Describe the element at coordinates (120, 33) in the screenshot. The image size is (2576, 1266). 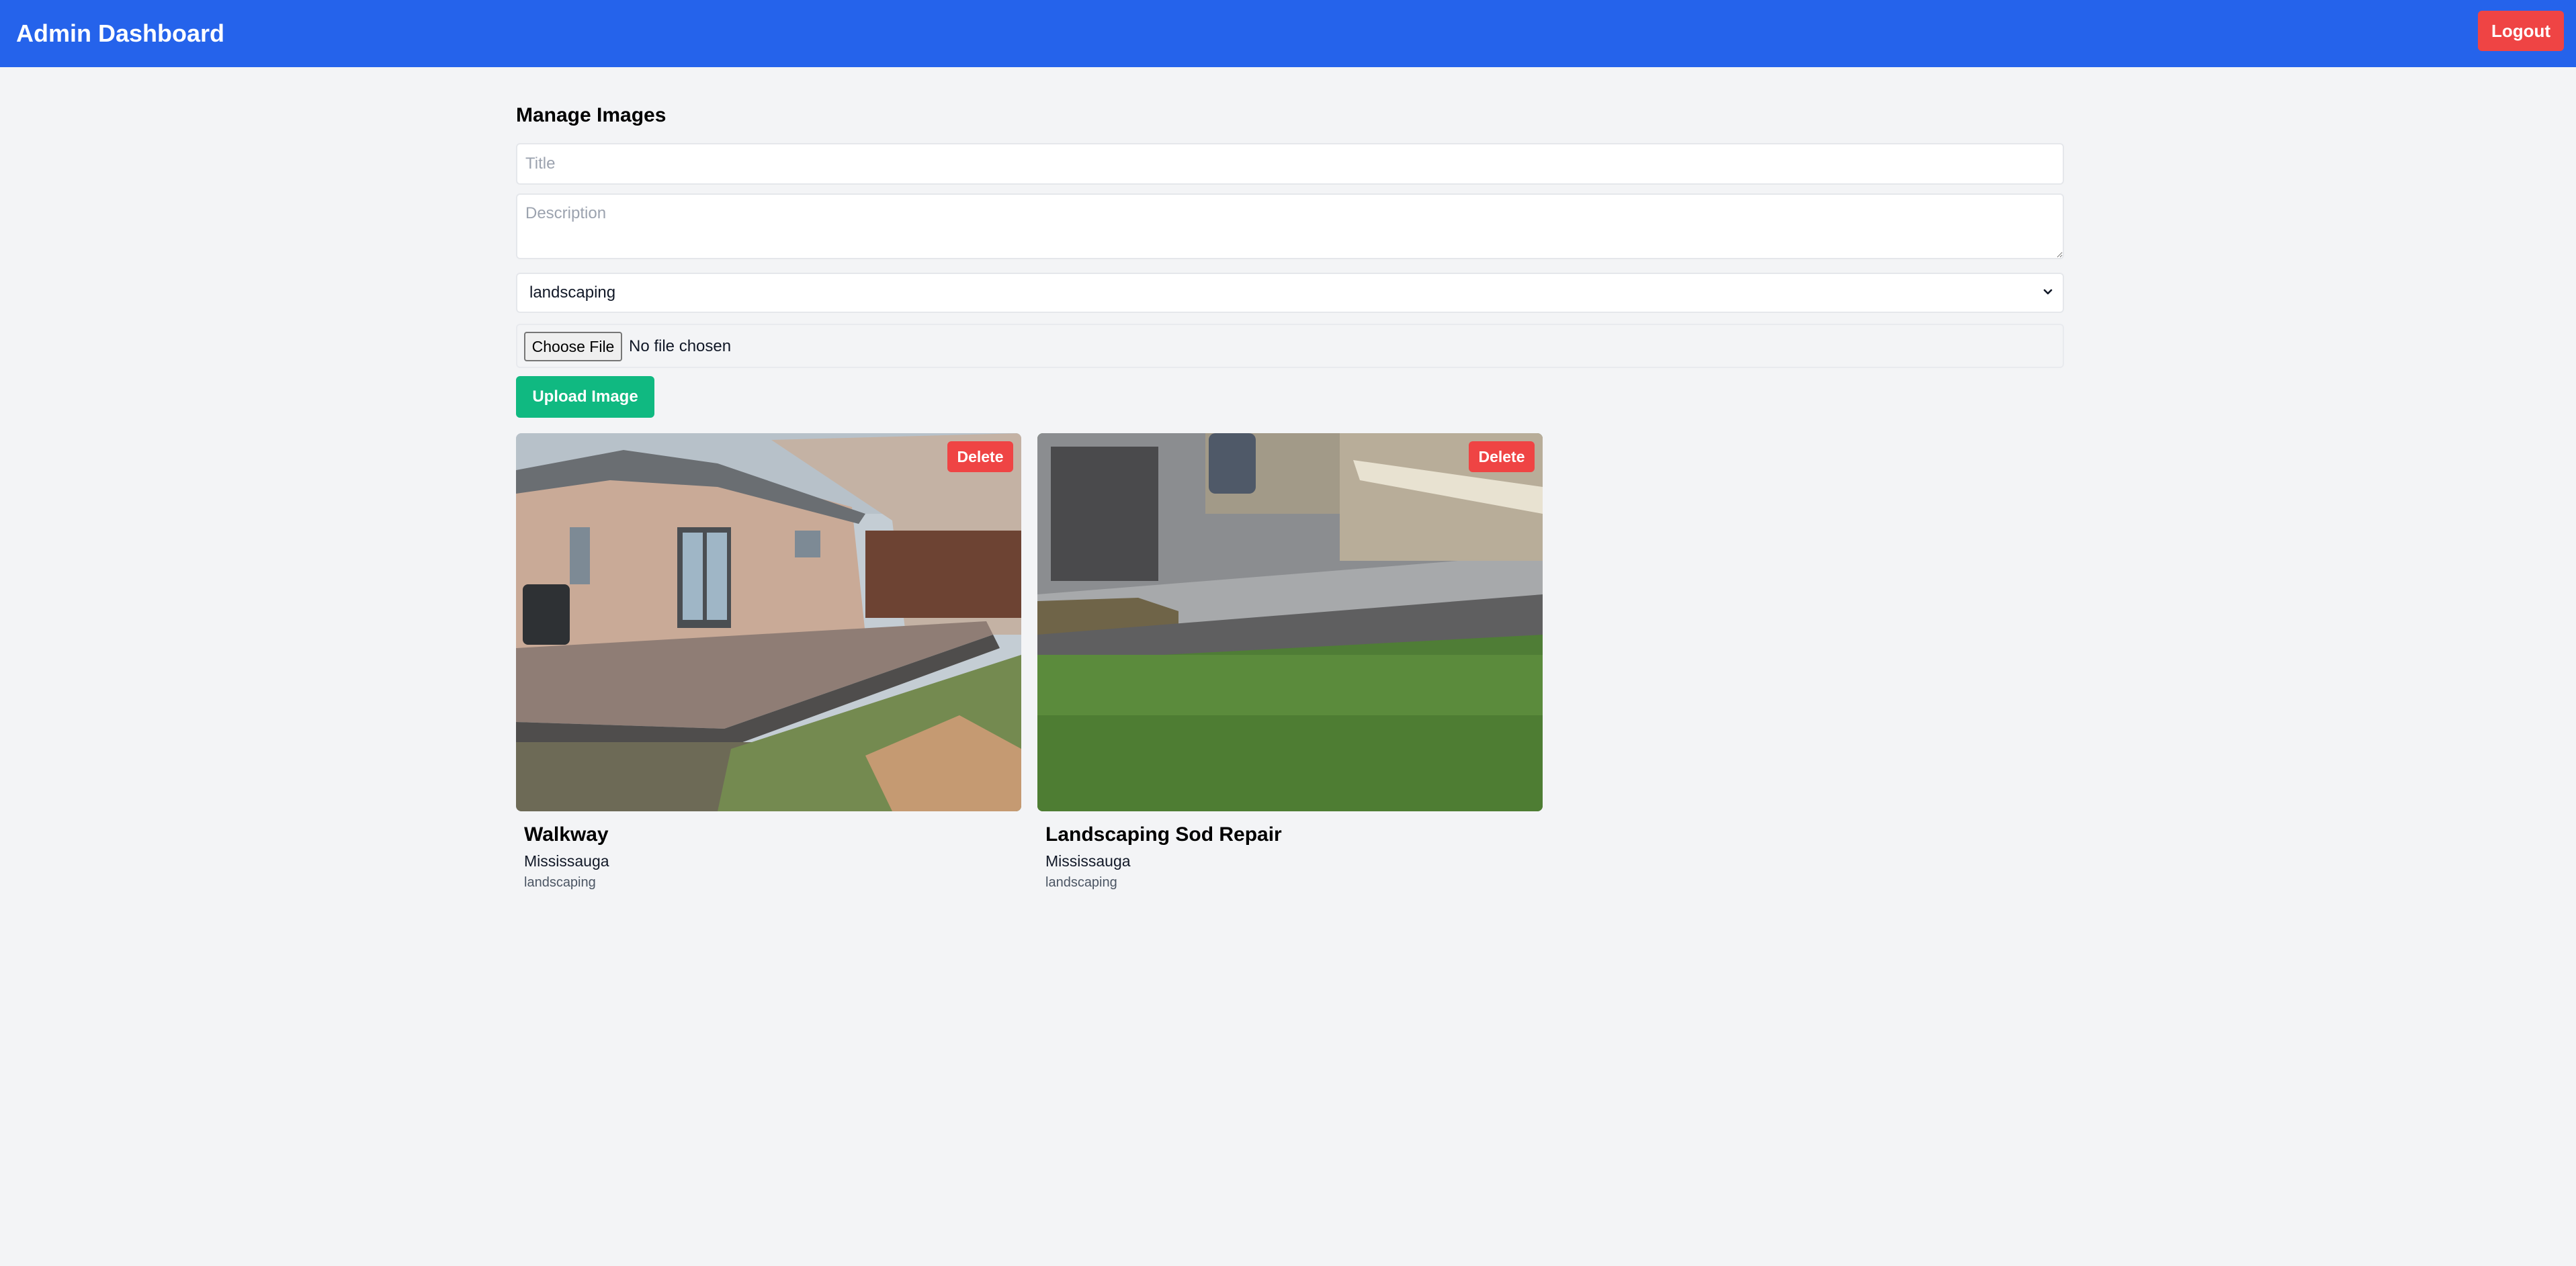
I see `app-title: Admin Dashboard` at that location.